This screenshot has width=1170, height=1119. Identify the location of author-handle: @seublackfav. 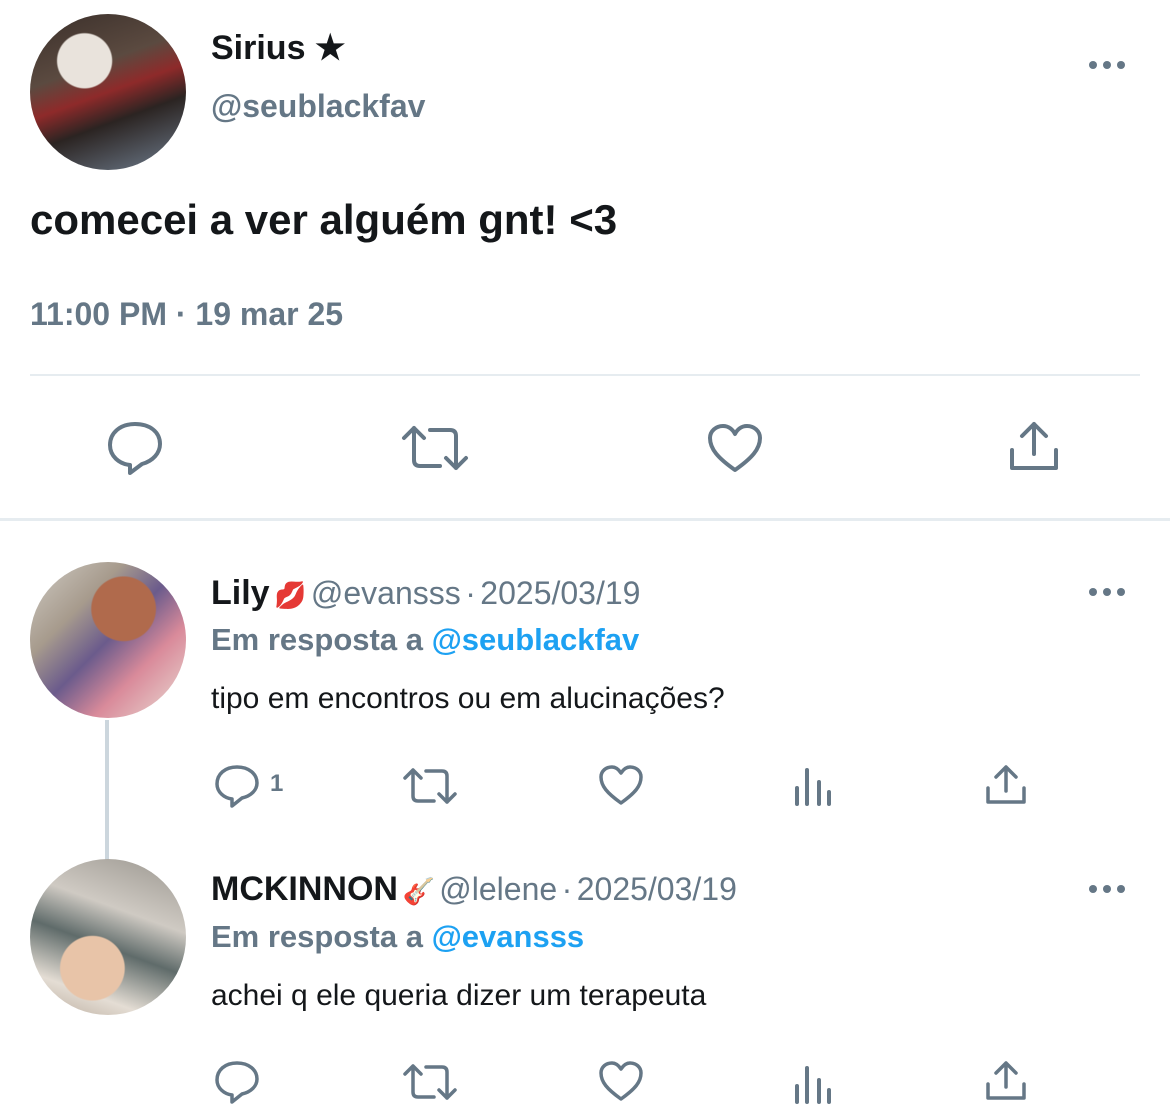
(318, 106).